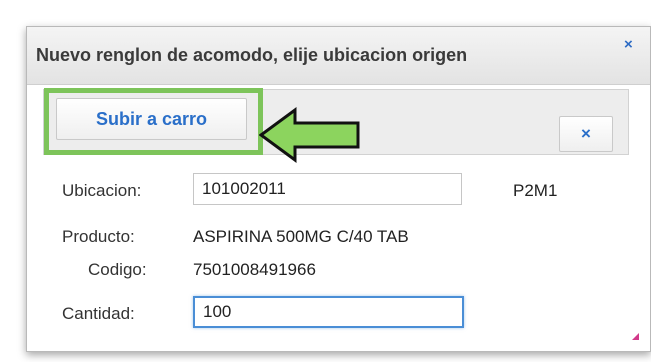  Describe the element at coordinates (628, 44) in the screenshot. I see `close-icon: ×` at that location.